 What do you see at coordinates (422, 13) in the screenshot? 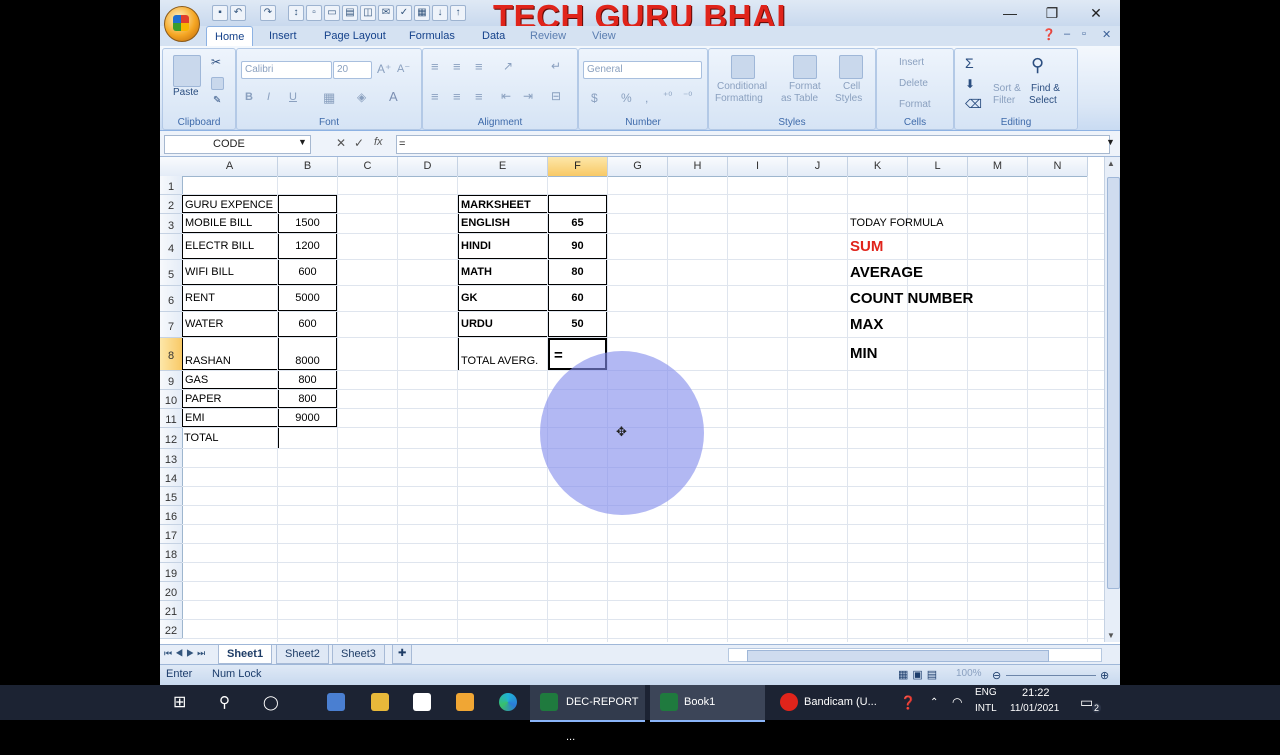
I see `chart-icon: ▦` at bounding box center [422, 13].